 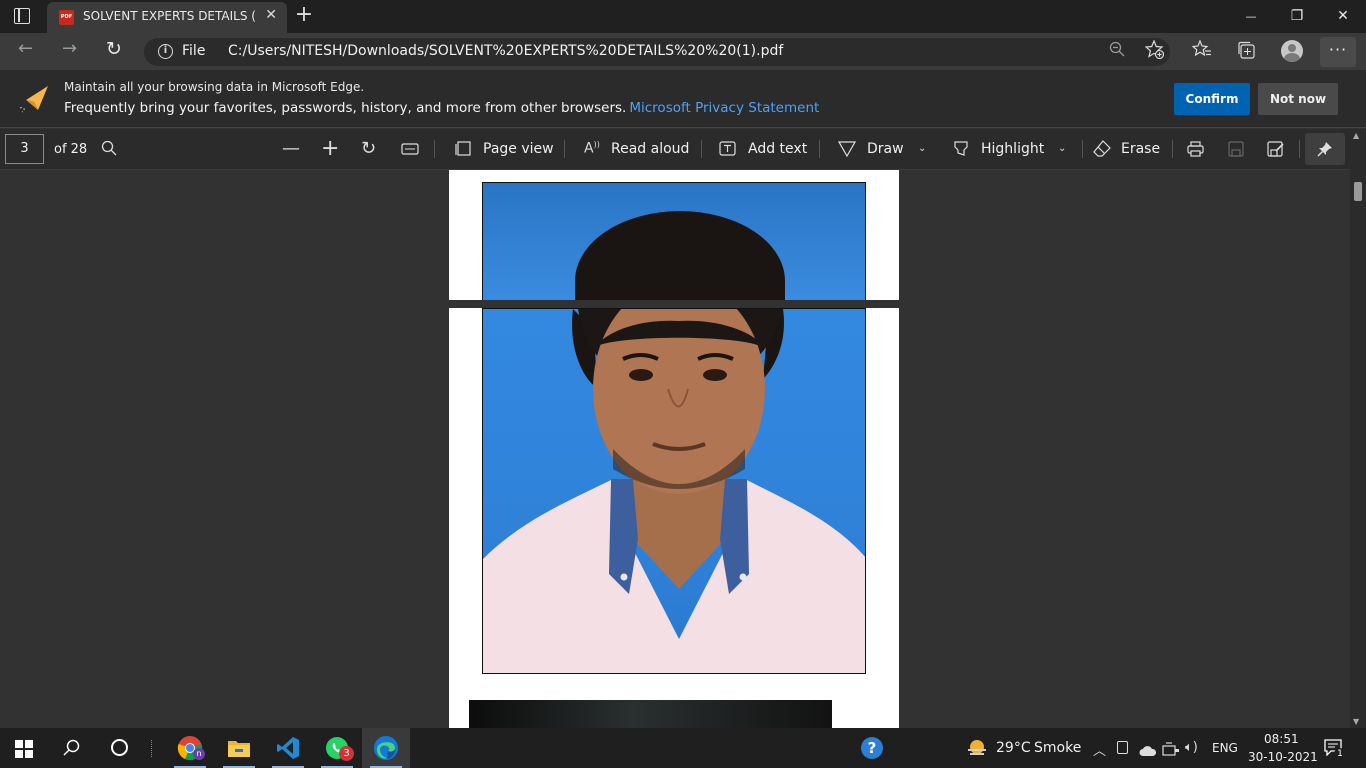 I want to click on edge-app-icon, so click(x=386, y=748).